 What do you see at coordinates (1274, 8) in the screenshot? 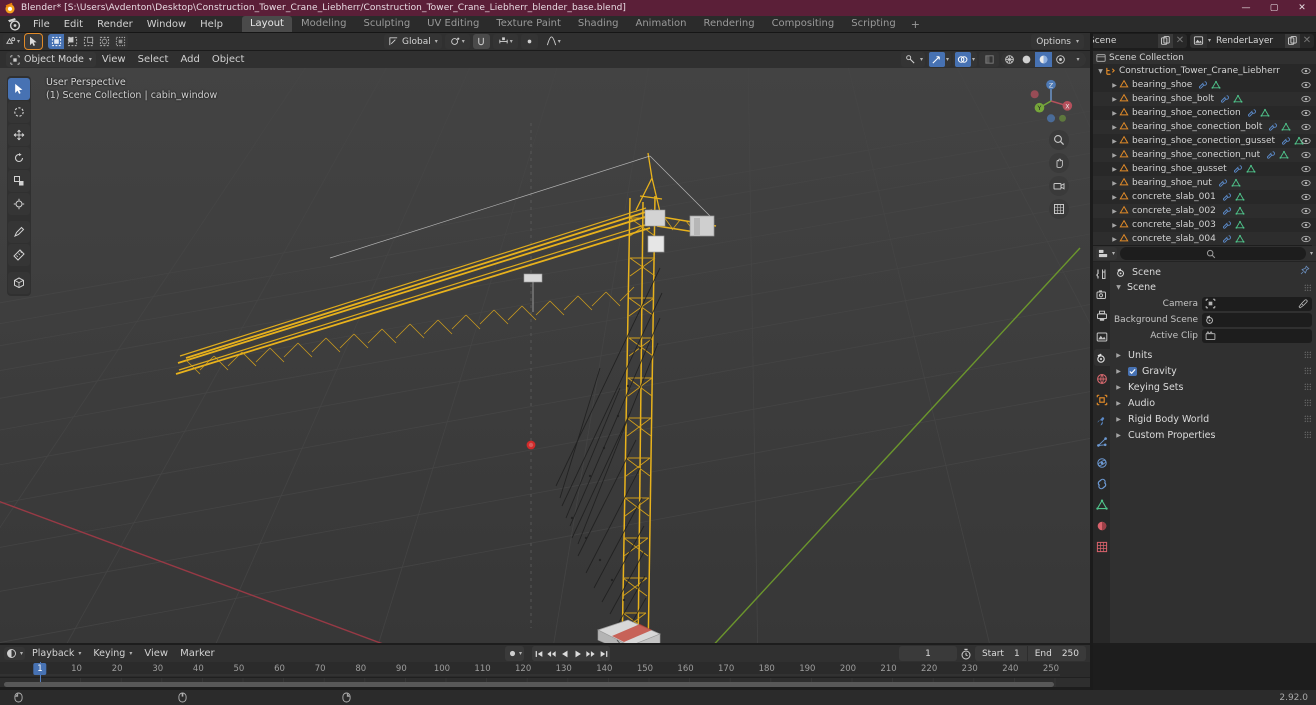
I see `maximize-button: ▢` at bounding box center [1274, 8].